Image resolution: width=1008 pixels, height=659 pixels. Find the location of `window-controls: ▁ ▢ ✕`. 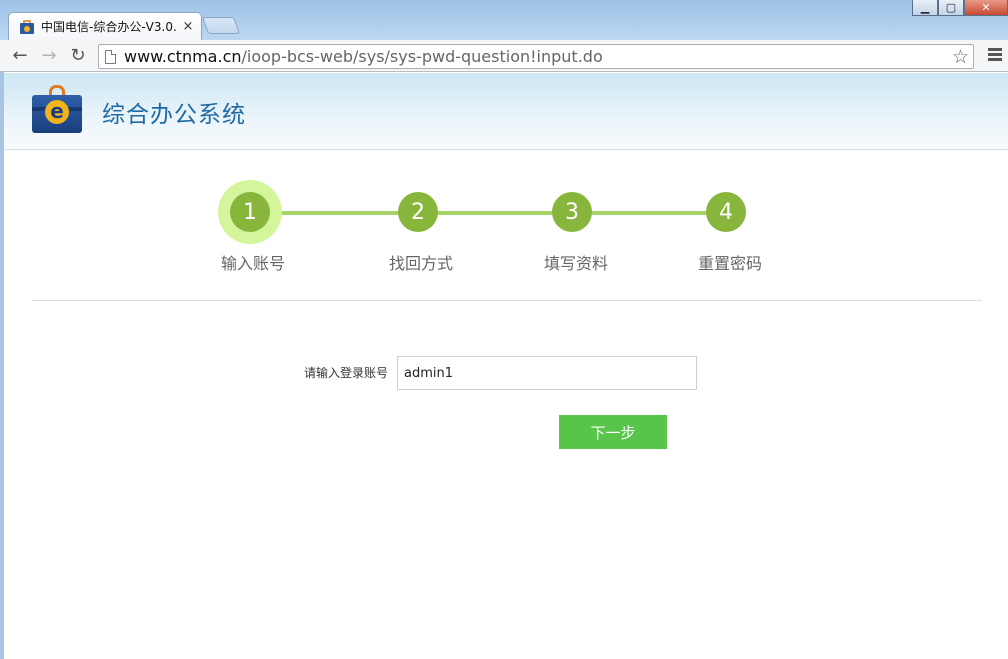

window-controls: ▁ ▢ ✕ is located at coordinates (960, 8).